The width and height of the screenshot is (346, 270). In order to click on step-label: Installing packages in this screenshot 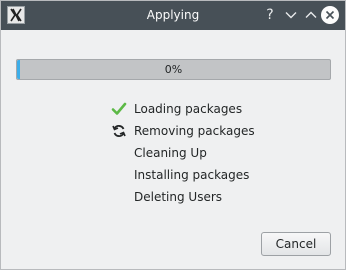, I will do `click(192, 175)`.